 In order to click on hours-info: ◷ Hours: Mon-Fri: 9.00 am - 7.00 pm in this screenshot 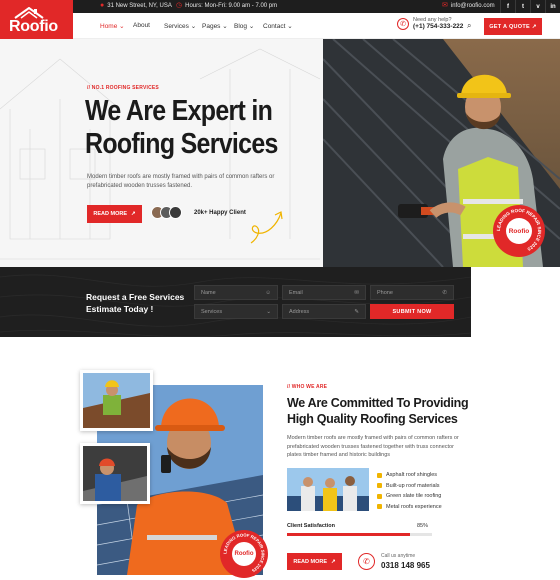, I will do `click(226, 5)`.